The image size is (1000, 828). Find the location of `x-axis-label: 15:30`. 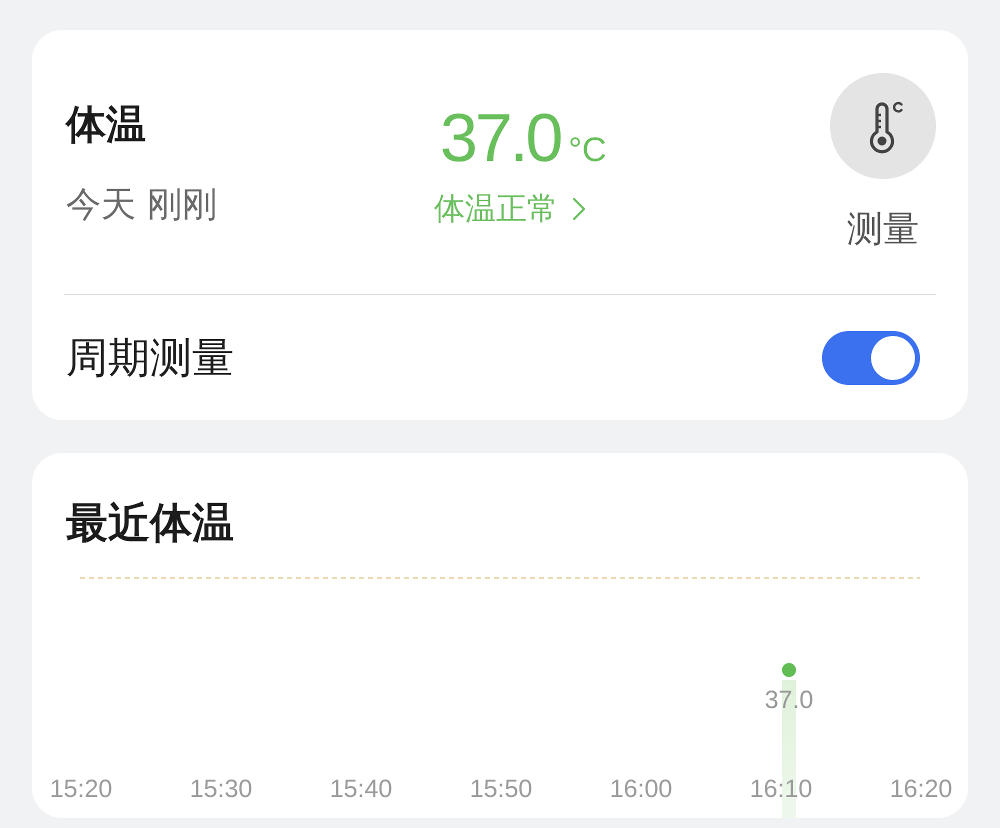

x-axis-label: 15:30 is located at coordinates (221, 789).